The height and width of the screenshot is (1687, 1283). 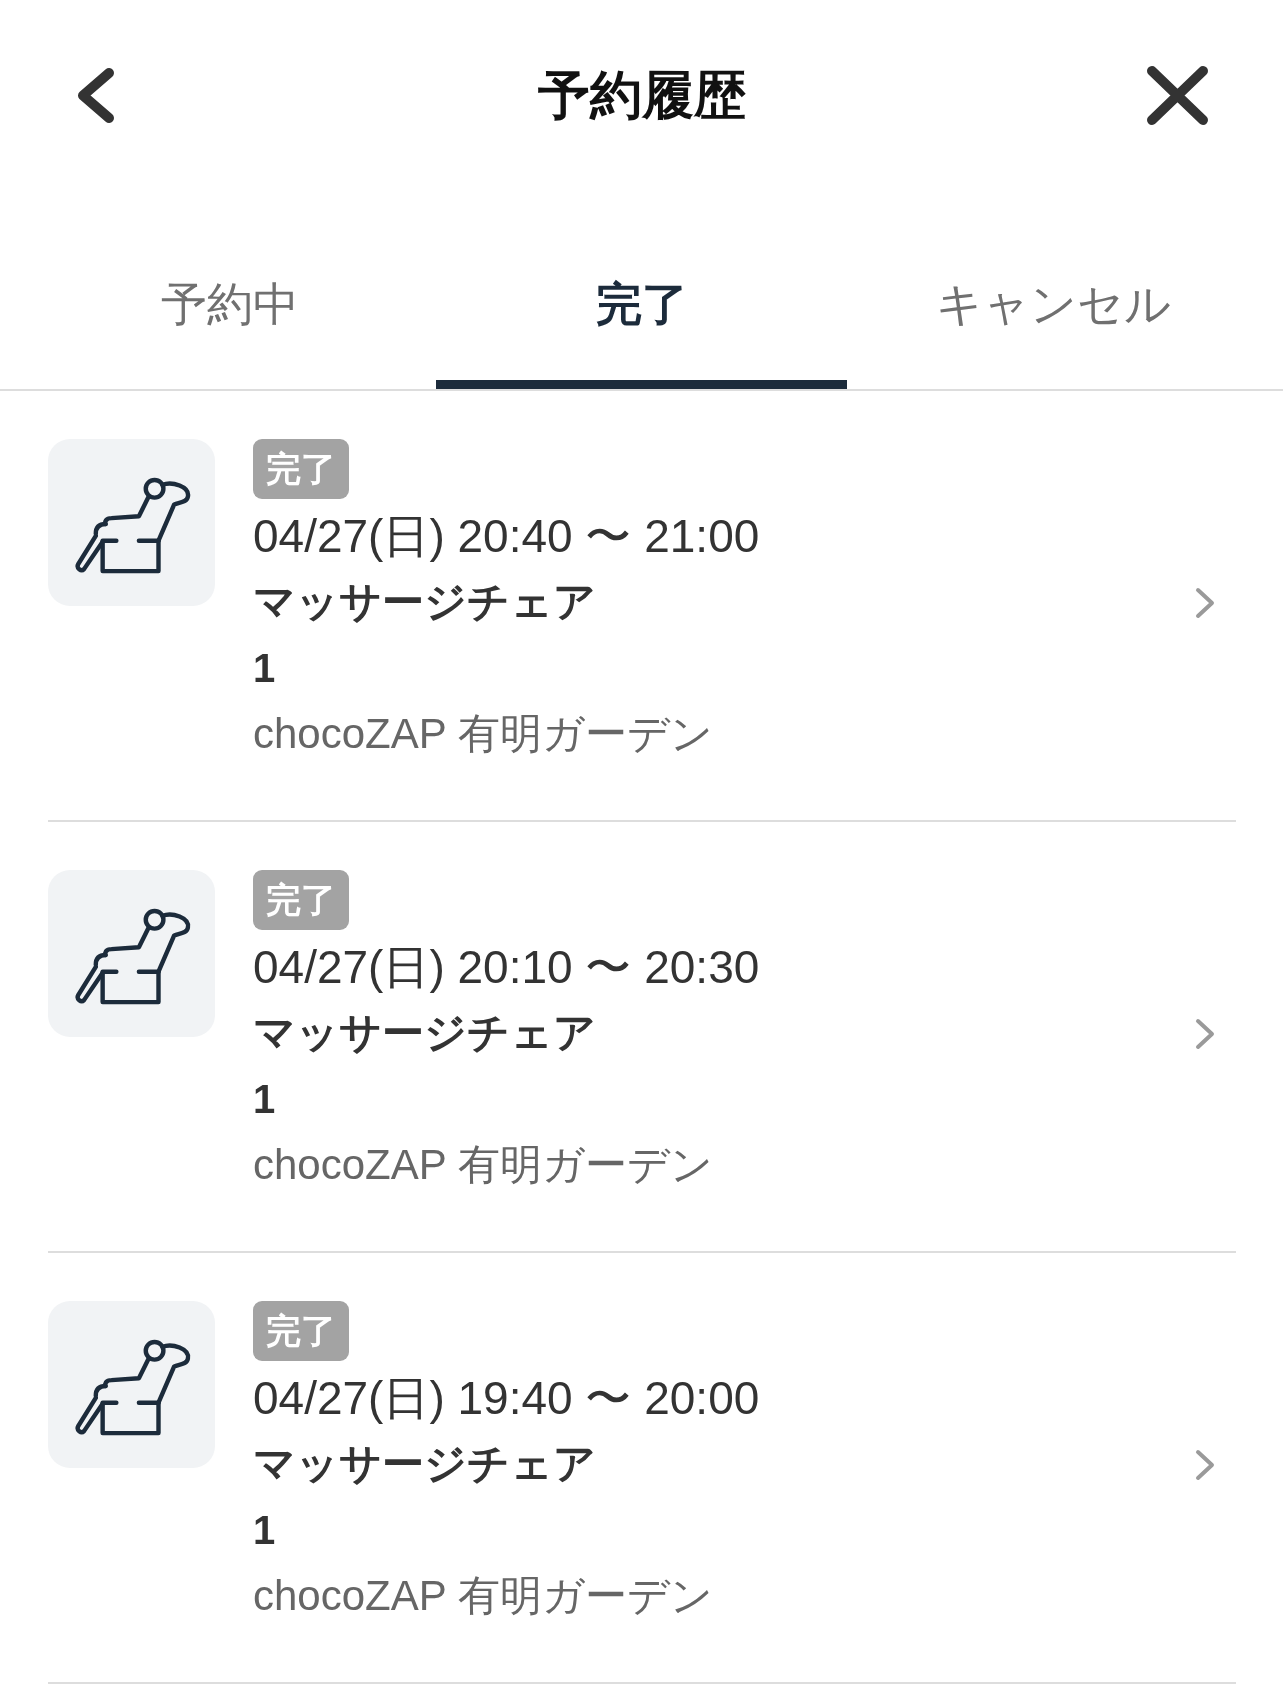 I want to click on page-title: 予約履歴, so click(x=642, y=95).